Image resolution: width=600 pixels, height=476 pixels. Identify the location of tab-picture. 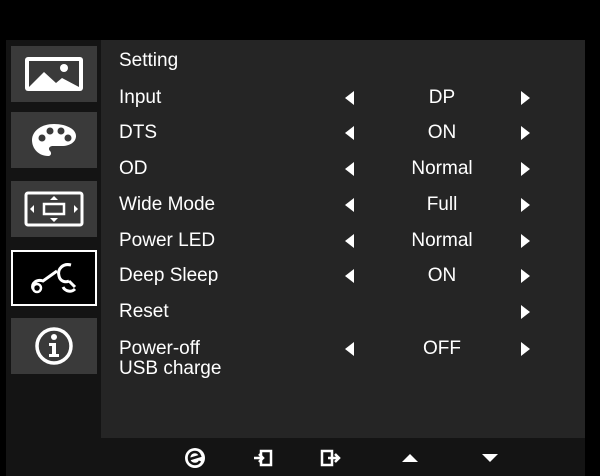
(54, 74).